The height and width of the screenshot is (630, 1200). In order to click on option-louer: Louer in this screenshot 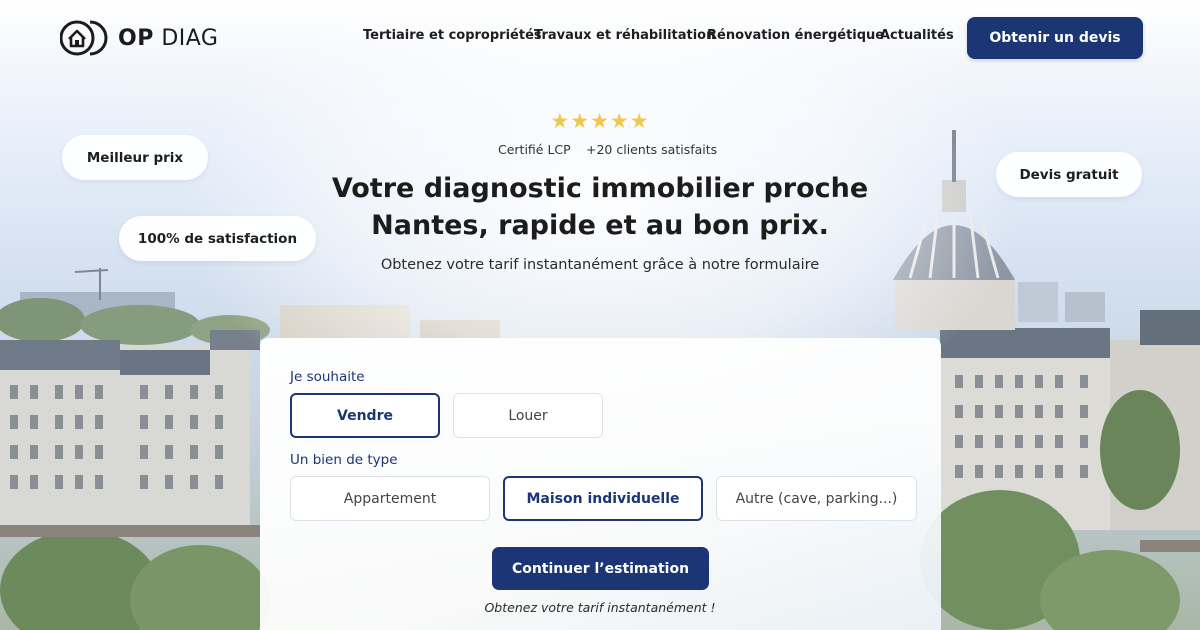, I will do `click(528, 415)`.